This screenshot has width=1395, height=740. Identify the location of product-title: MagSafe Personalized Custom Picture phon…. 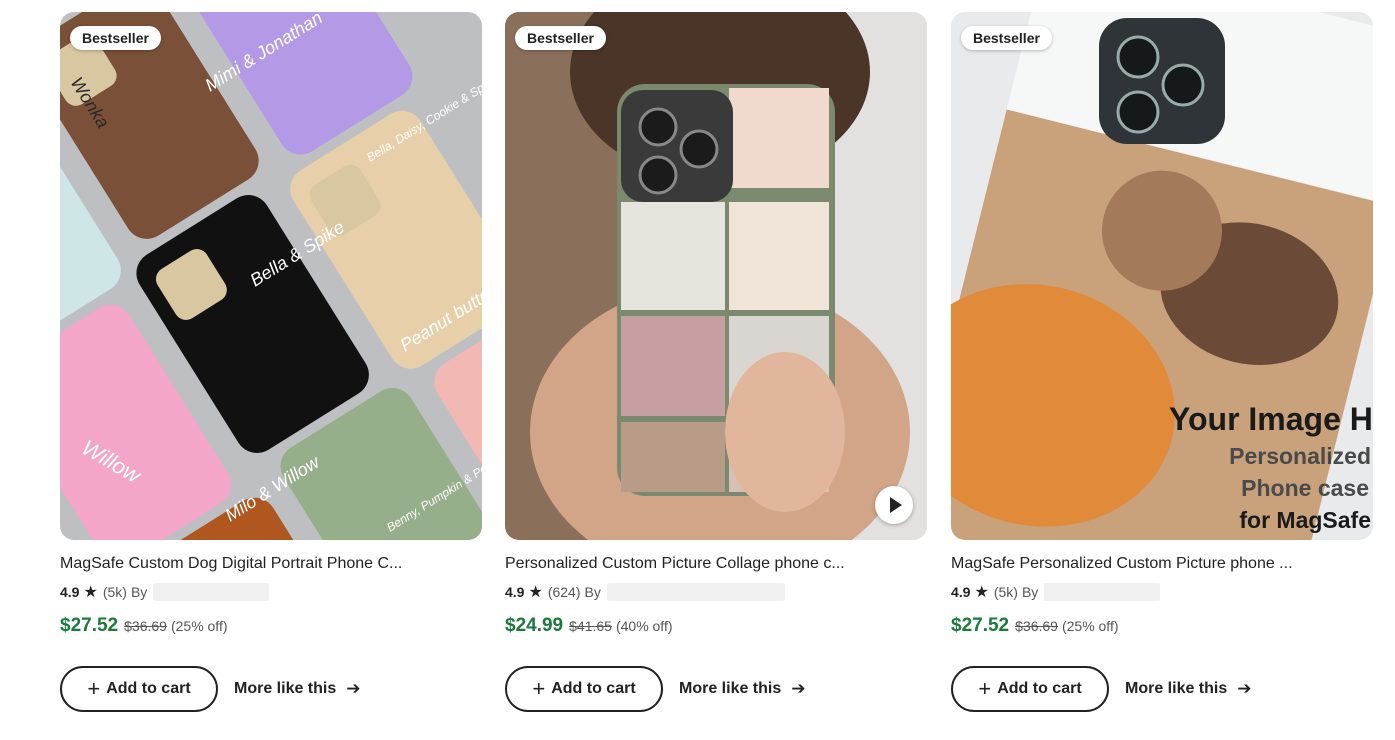
(1160, 564).